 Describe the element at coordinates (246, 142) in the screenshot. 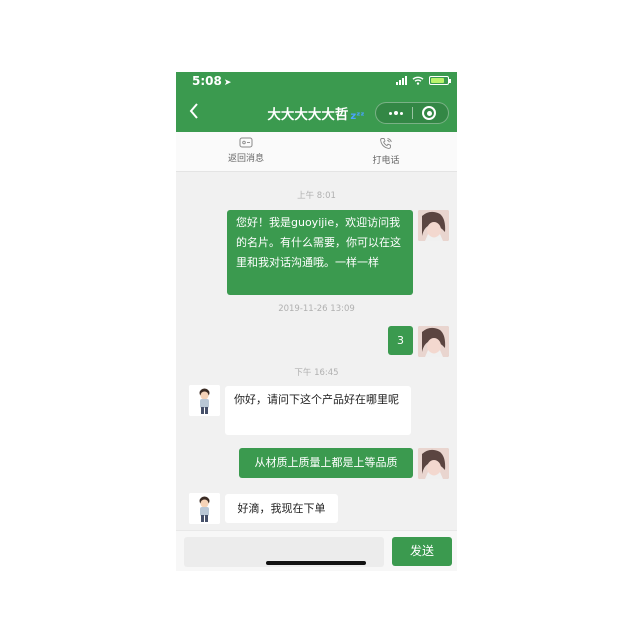

I see `message-card-icon` at that location.